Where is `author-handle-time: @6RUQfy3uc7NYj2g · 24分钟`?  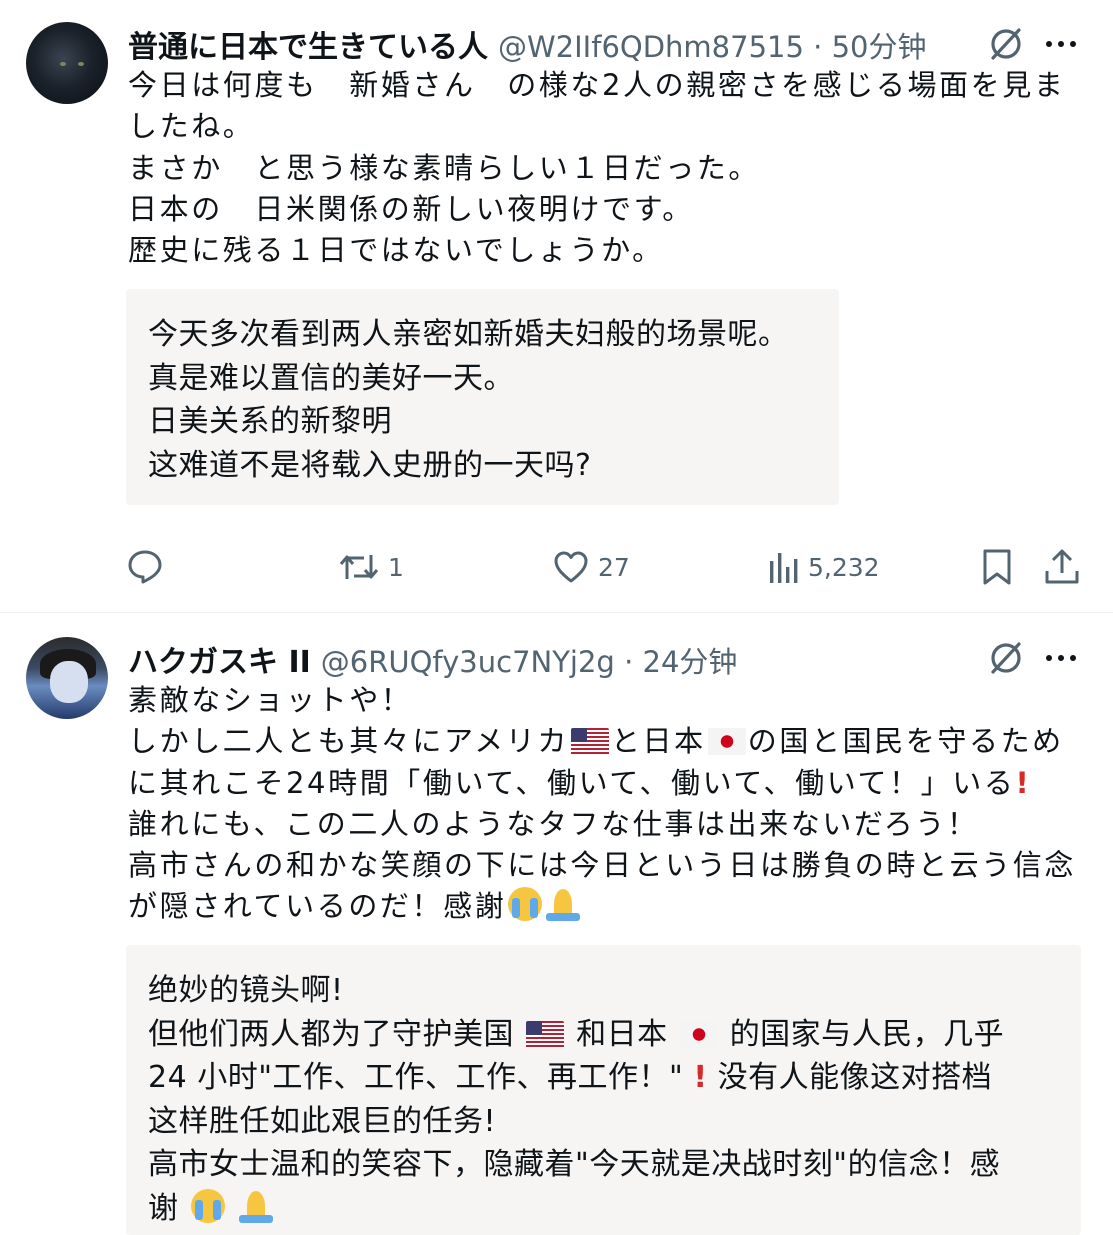 author-handle-time: @6RUQfy3uc7NYj2g · 24分钟 is located at coordinates (529, 660).